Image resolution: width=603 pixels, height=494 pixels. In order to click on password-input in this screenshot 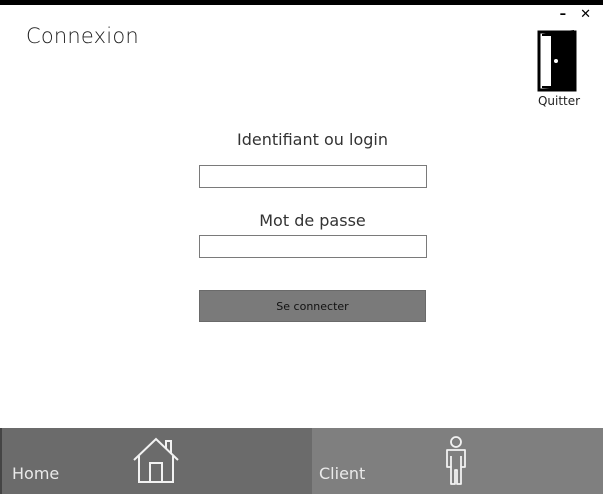, I will do `click(313, 246)`.